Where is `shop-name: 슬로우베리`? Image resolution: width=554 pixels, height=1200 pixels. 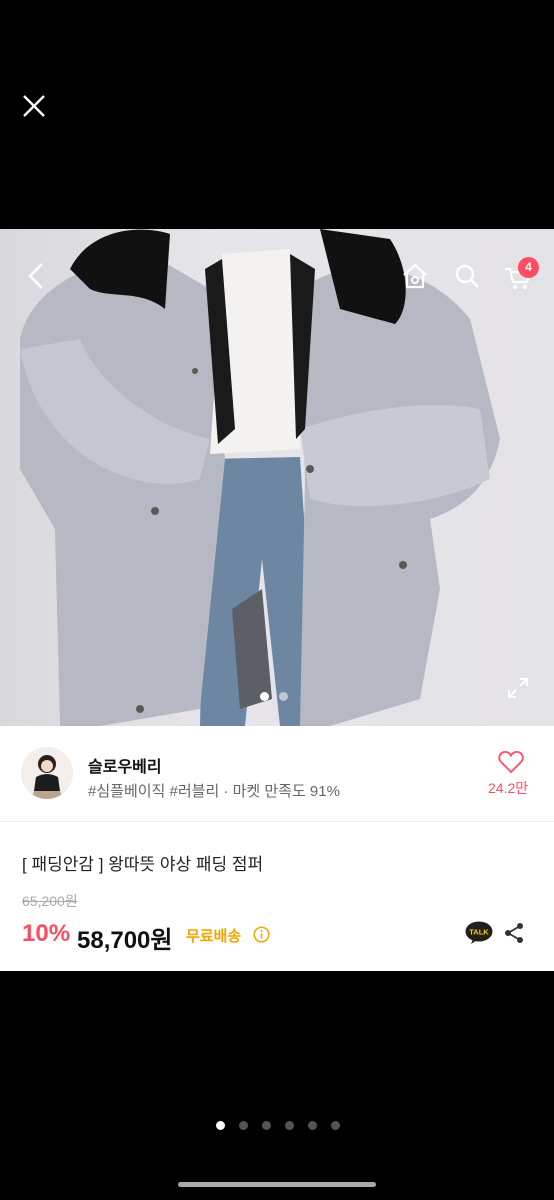 shop-name: 슬로우베리 is located at coordinates (125, 765).